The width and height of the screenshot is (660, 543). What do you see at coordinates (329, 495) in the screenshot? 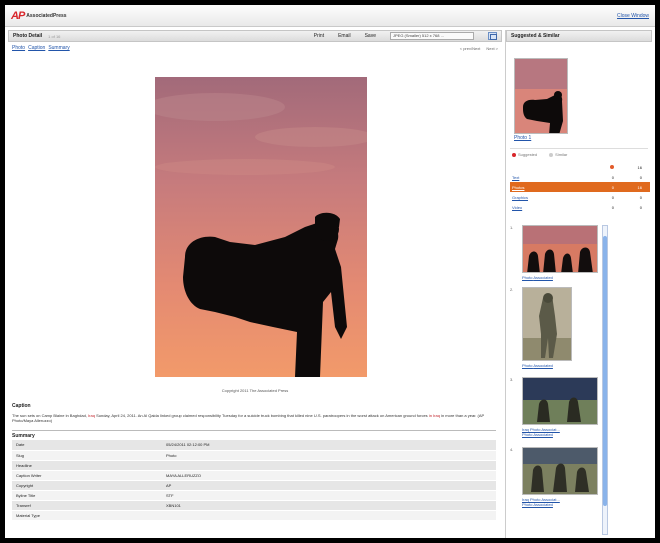
I see `summary-value: STF` at bounding box center [329, 495].